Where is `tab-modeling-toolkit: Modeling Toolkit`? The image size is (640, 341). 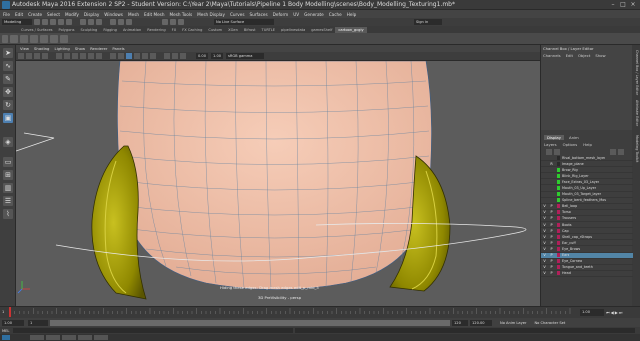 tab-modeling-toolkit: Modeling Toolkit is located at coordinates (636, 148).